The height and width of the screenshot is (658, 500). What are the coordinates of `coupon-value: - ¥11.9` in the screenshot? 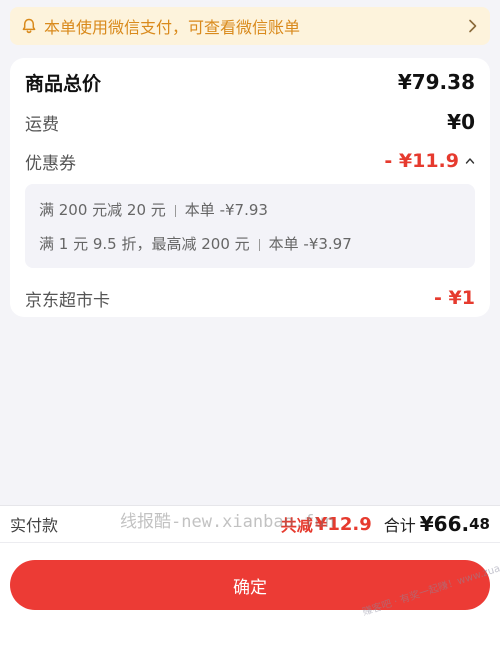 It's located at (429, 161).